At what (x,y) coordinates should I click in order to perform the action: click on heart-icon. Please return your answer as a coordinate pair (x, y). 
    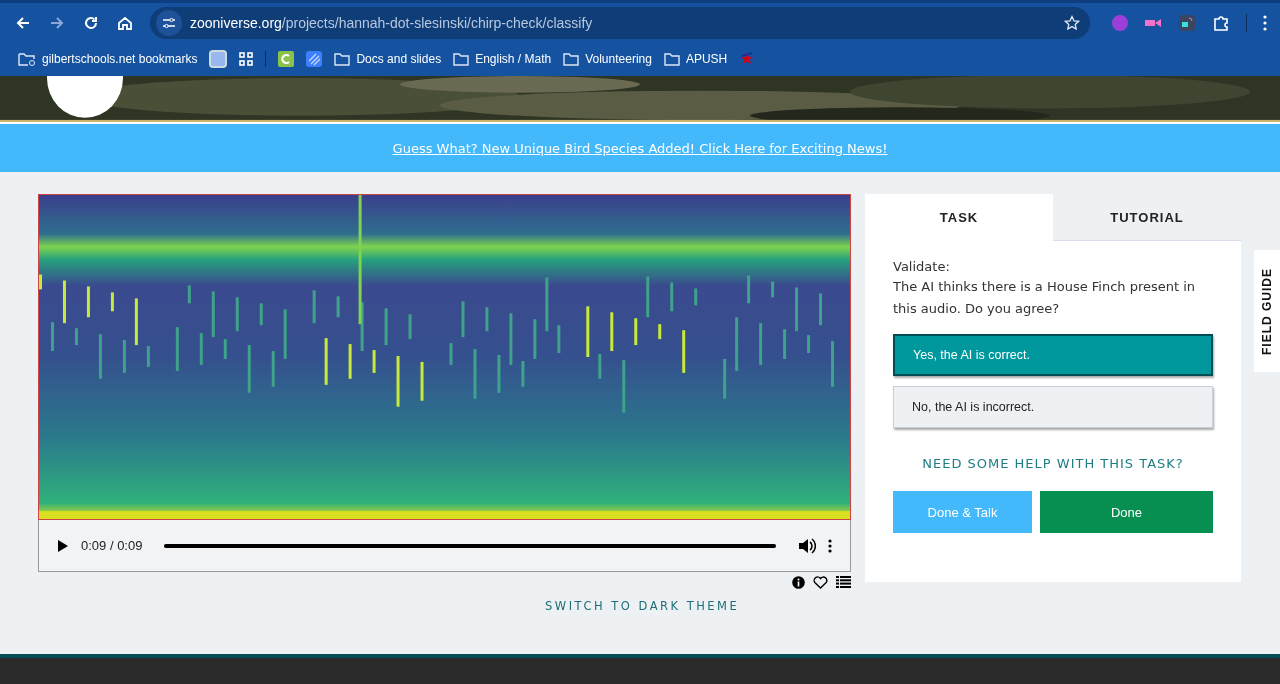
    Looking at the image, I should click on (820, 582).